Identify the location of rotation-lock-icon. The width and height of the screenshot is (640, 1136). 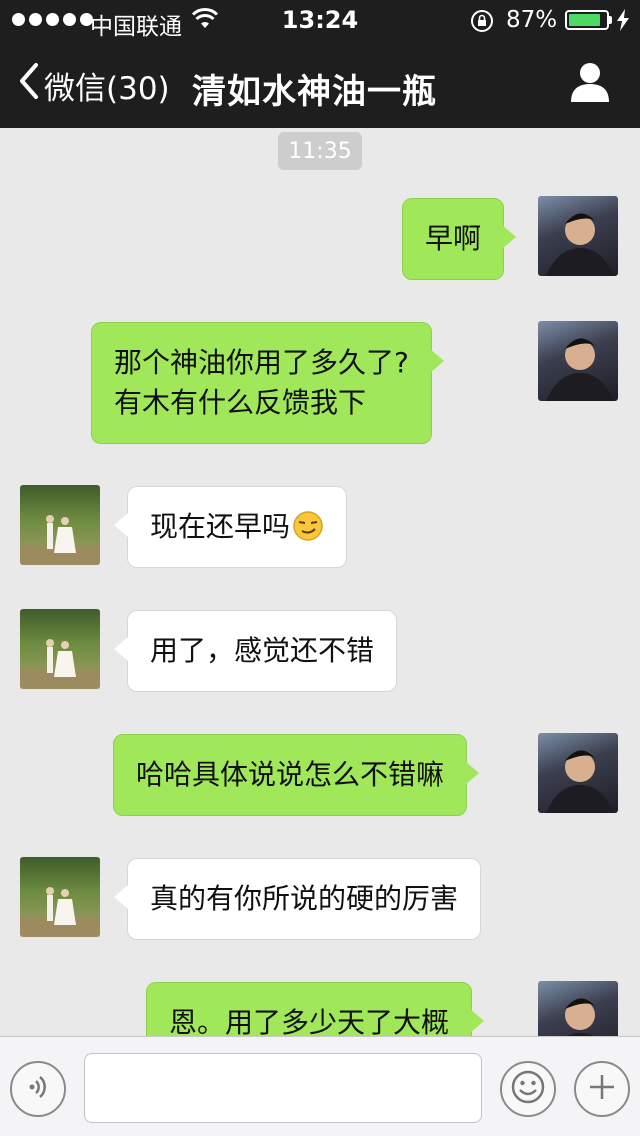
(482, 24).